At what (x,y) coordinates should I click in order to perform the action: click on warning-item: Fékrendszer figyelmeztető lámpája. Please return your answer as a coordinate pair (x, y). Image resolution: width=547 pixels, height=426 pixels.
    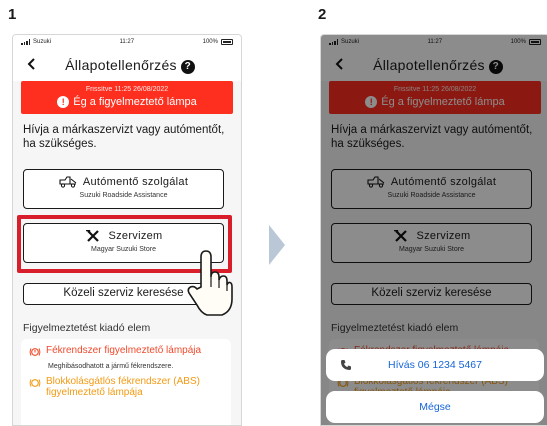
    Looking at the image, I should click on (126, 348).